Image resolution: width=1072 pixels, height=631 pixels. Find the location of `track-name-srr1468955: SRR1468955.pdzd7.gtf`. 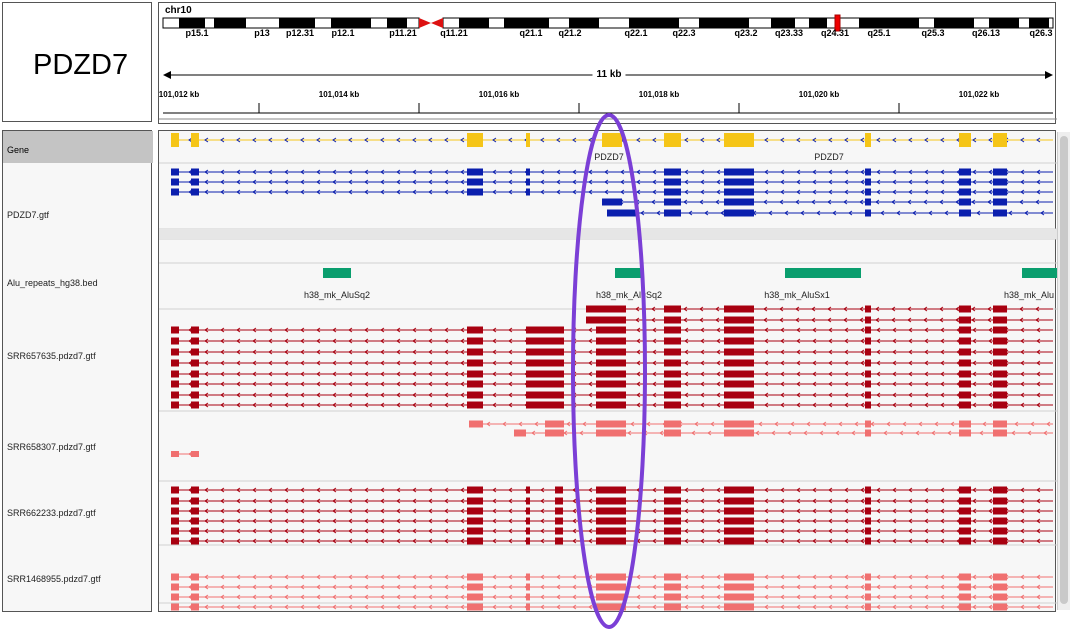

track-name-srr1468955: SRR1468955.pdzd7.gtf is located at coordinates (54, 579).